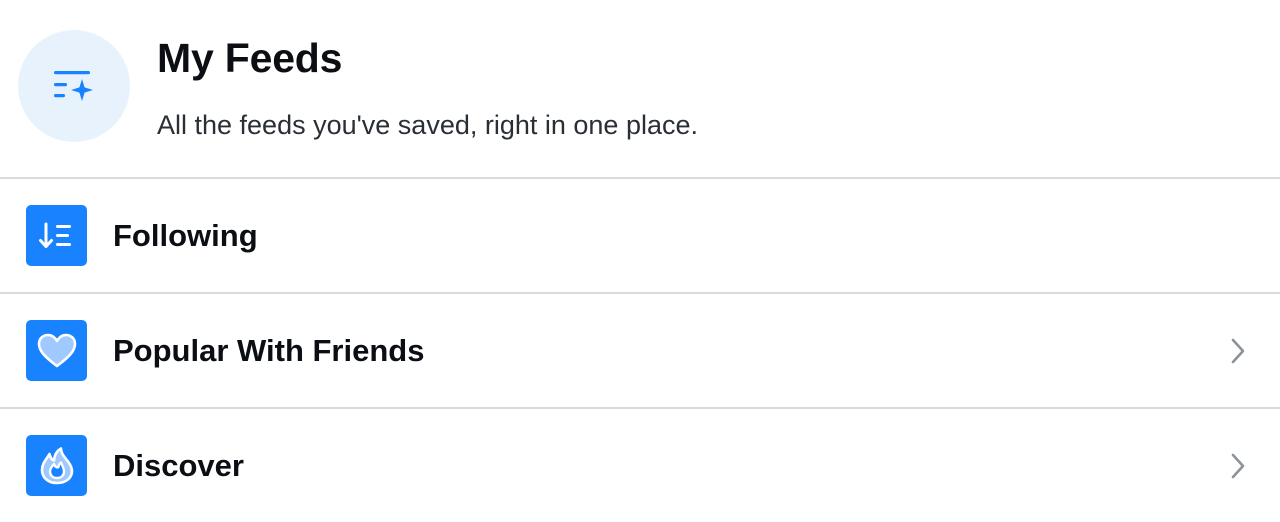 This screenshot has height=522, width=1280. I want to click on heart-icon, so click(56, 350).